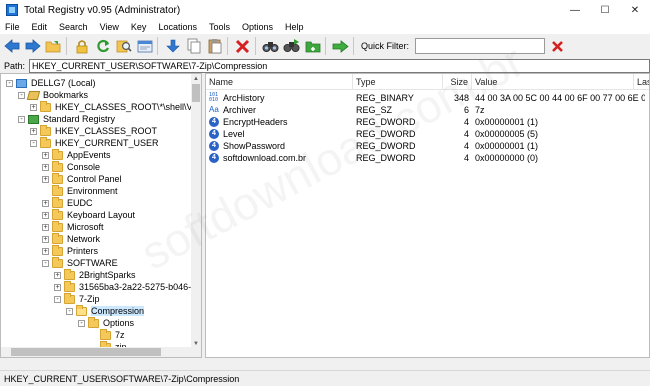 The width and height of the screenshot is (650, 386). Describe the element at coordinates (196, 79) in the screenshot. I see `scroll-up-icon: ▲` at that location.